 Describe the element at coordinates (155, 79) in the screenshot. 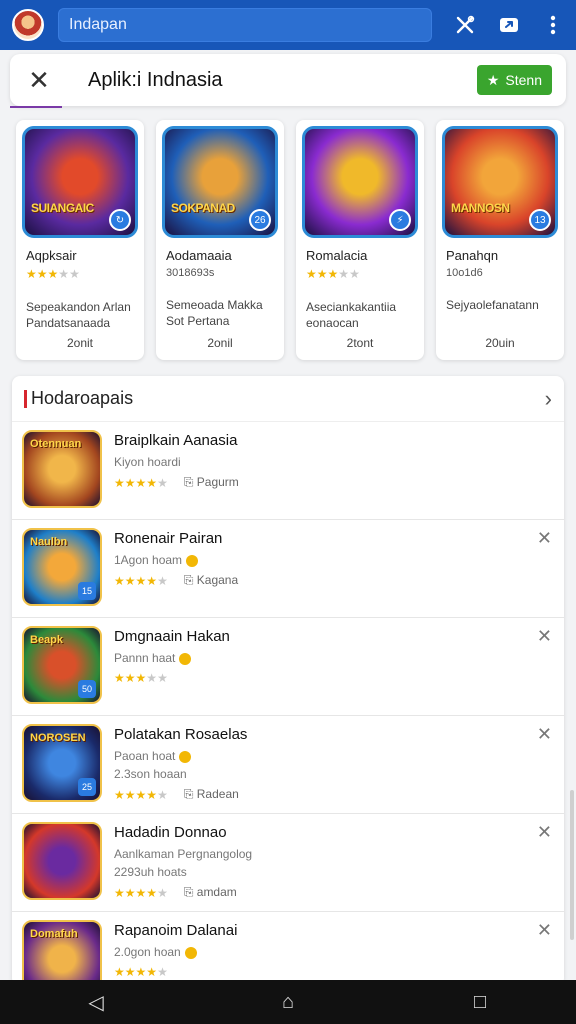

I see `dialog-title: Aplik:i Indnasia` at that location.